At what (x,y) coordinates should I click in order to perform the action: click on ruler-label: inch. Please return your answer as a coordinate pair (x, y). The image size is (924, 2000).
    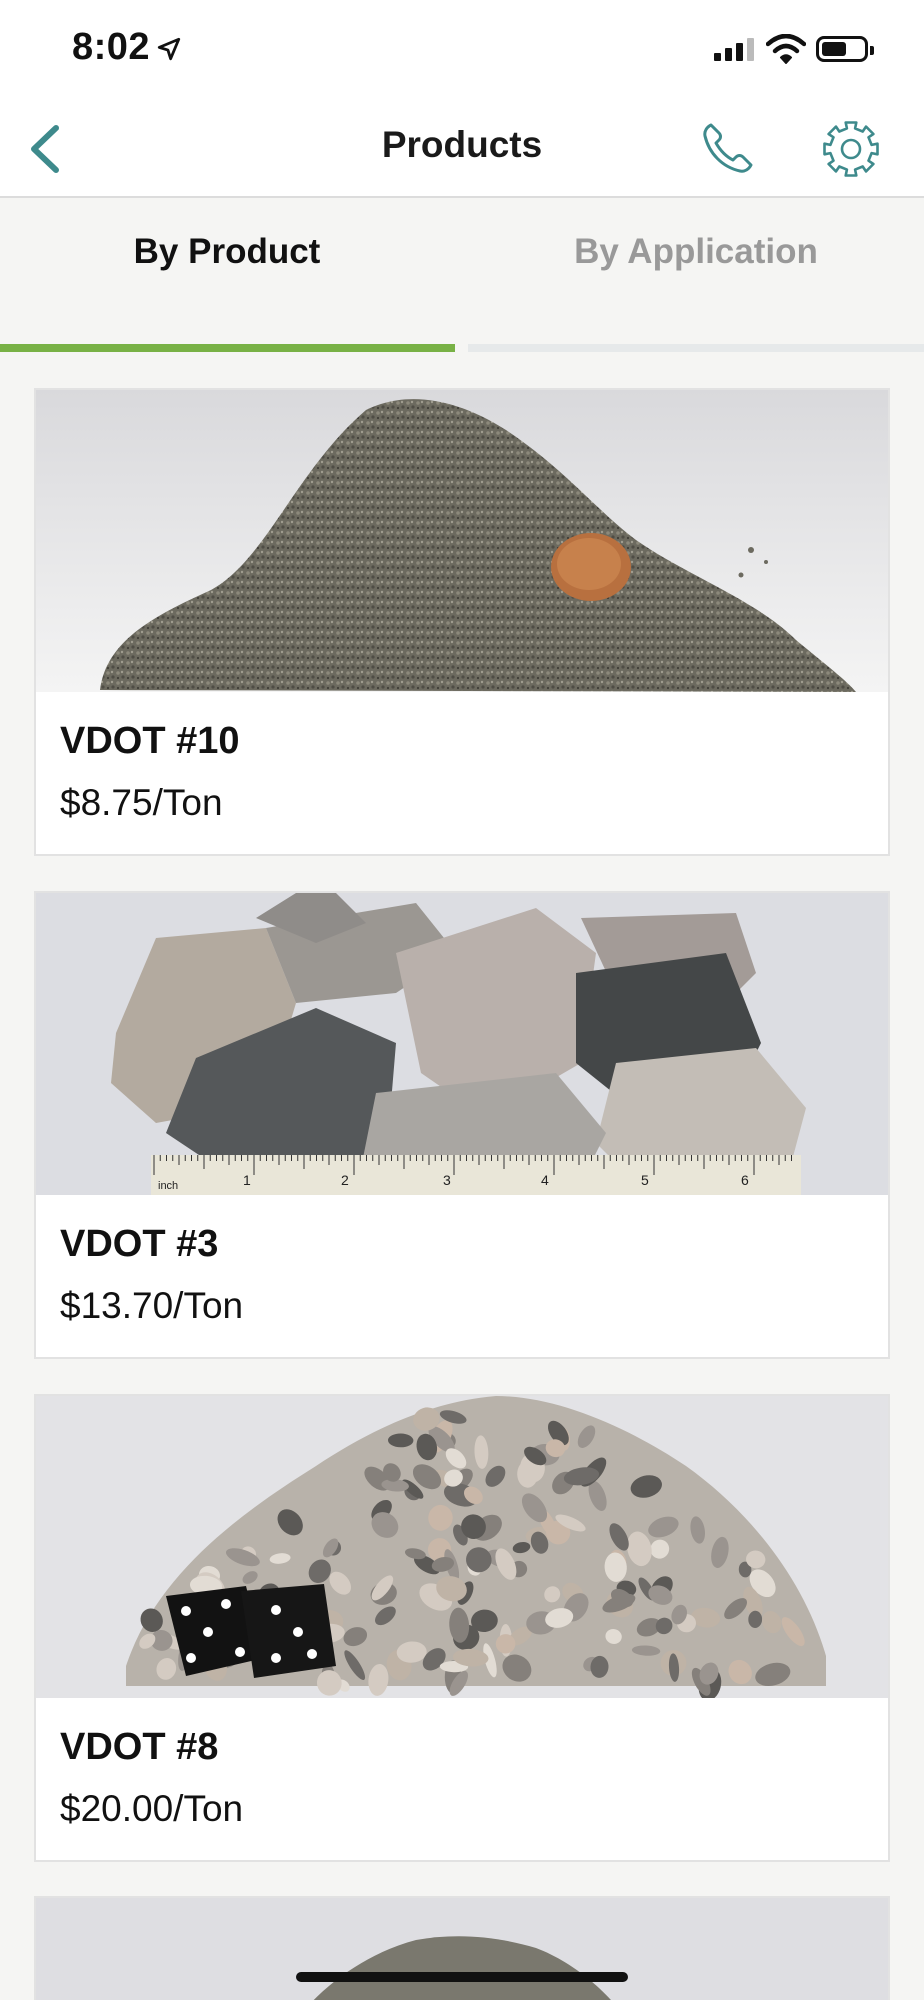
    Looking at the image, I should click on (168, 1186).